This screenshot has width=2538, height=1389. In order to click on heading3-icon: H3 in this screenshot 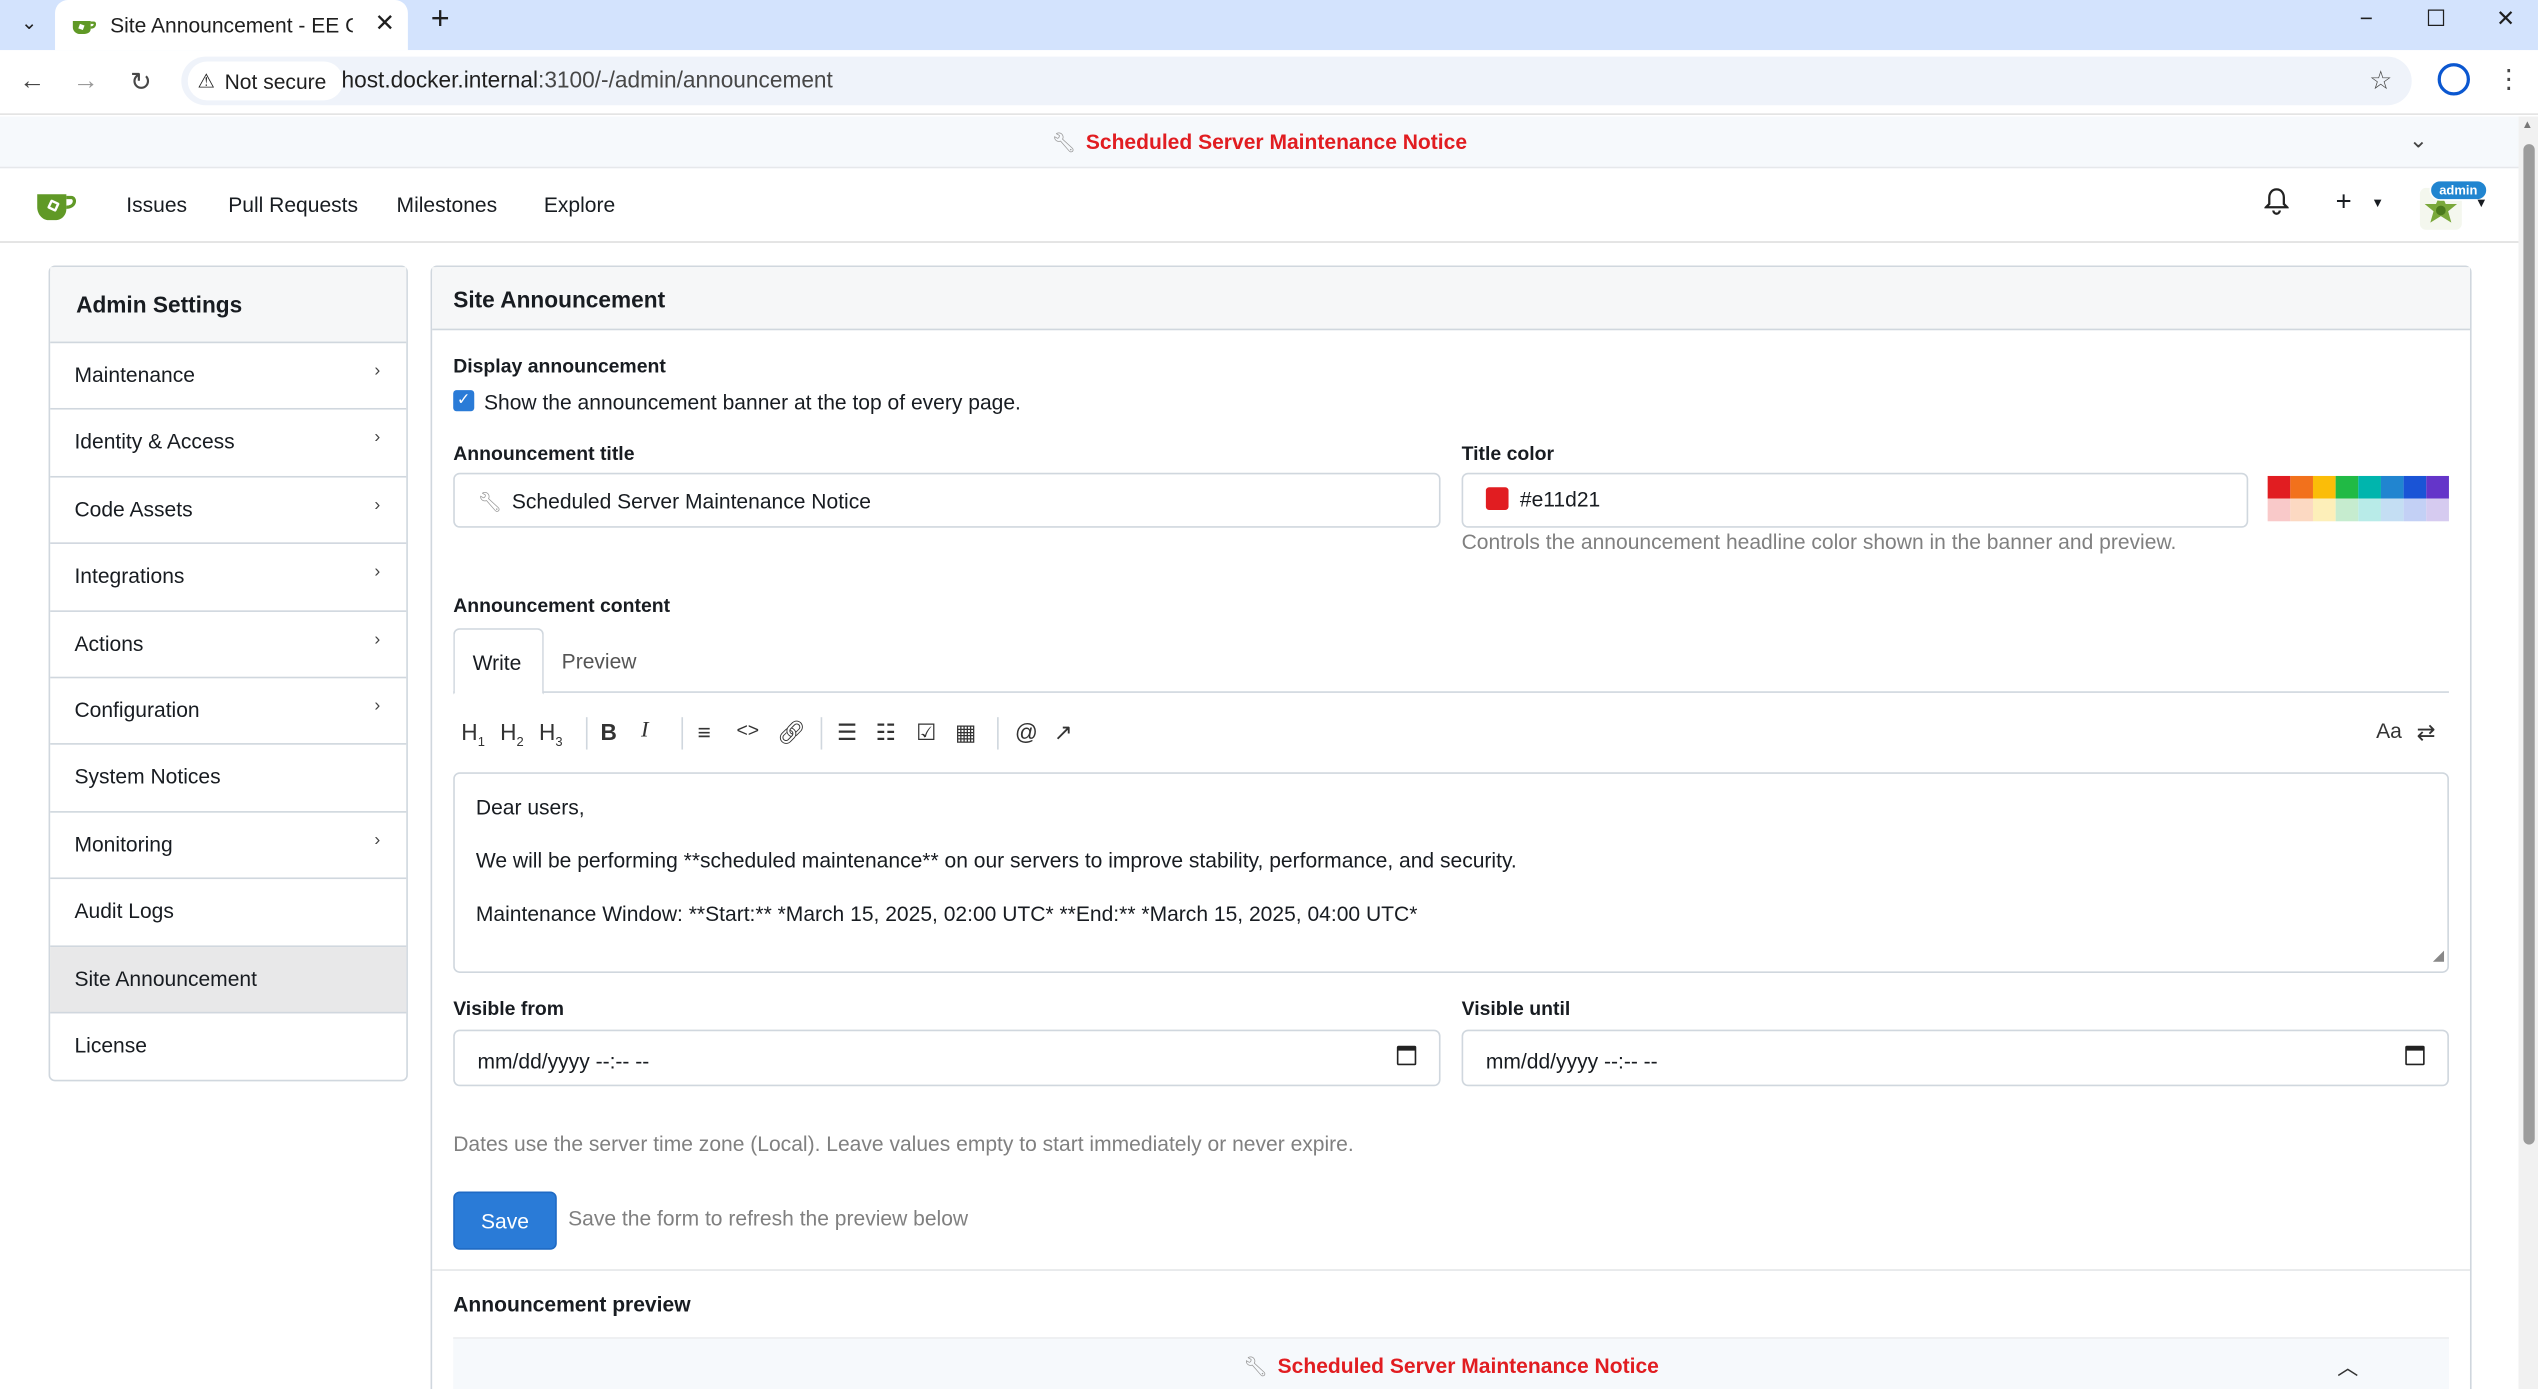, I will do `click(551, 734)`.